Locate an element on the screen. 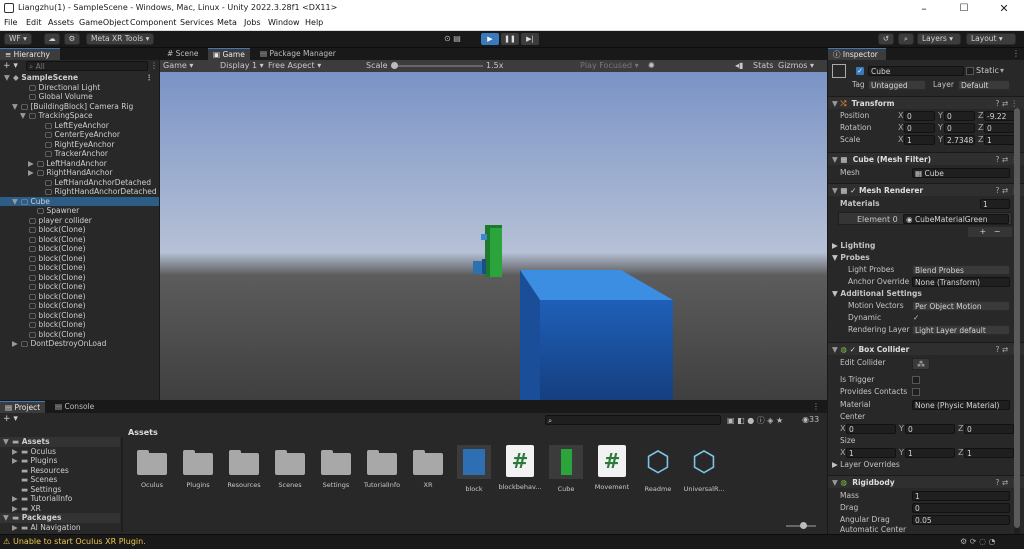  add-object-button: + ▾ is located at coordinates (10, 66).